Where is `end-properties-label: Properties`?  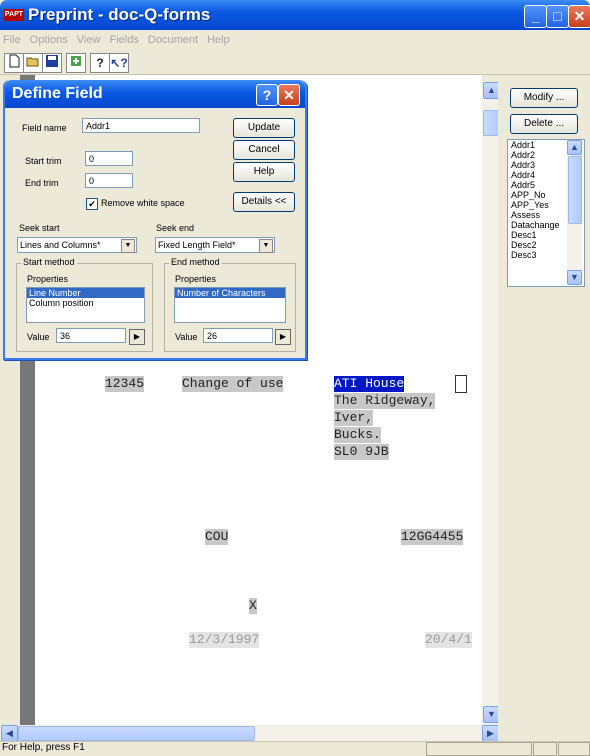 end-properties-label: Properties is located at coordinates (196, 279).